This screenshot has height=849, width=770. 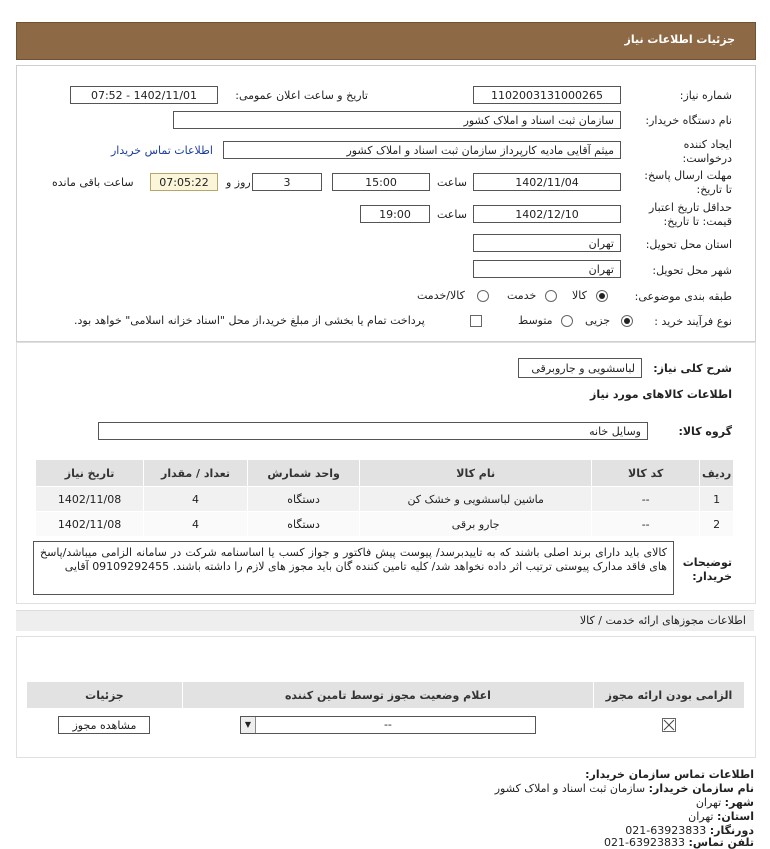 I want to click on buyer-contact-link: اطلاعات تماس خریدار, so click(x=162, y=150).